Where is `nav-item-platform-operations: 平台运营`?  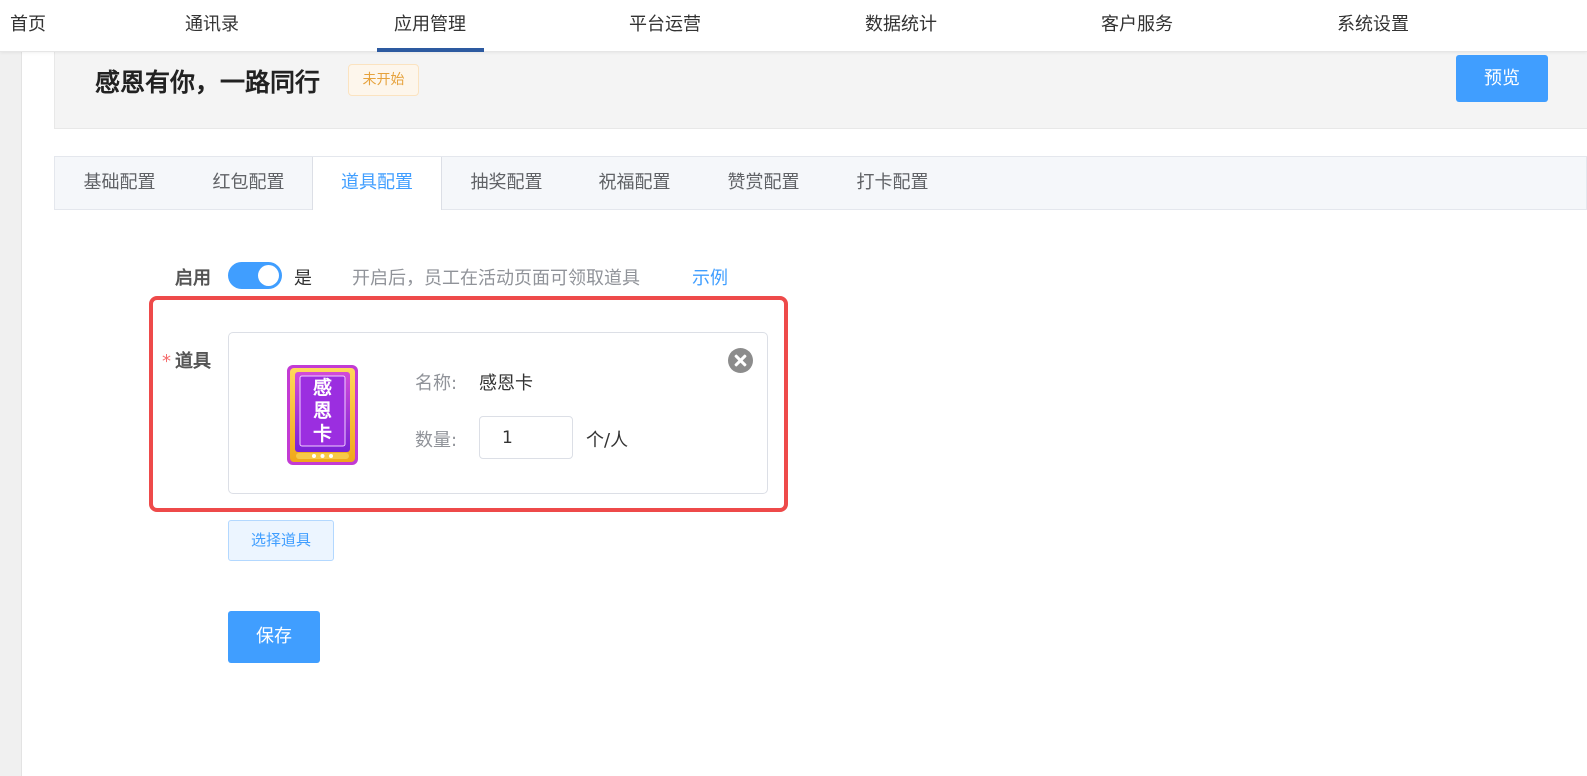
nav-item-platform-operations: 平台运营 is located at coordinates (665, 26).